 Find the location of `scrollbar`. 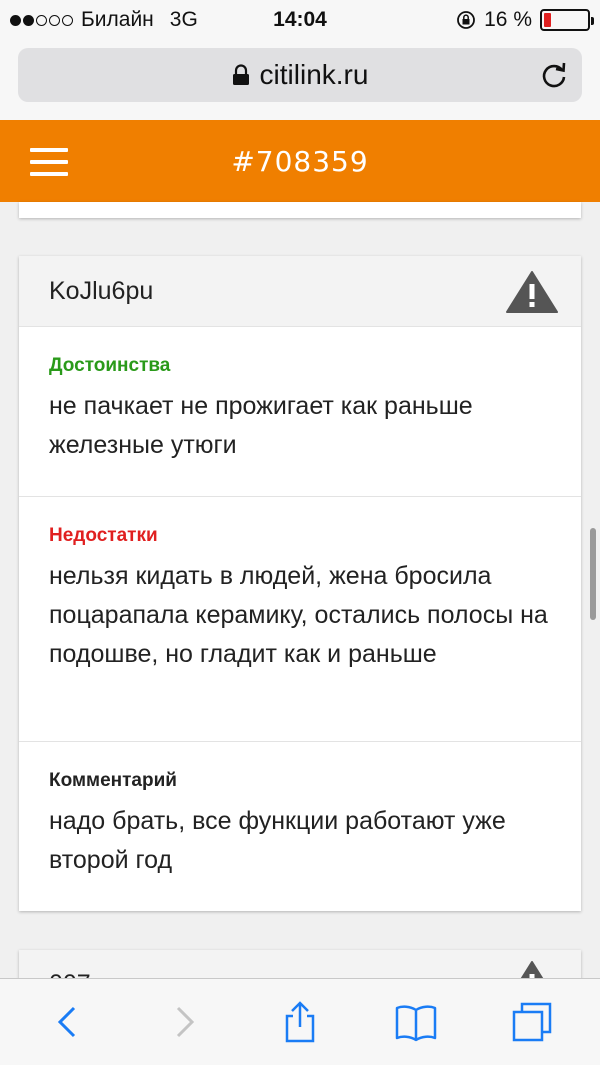

scrollbar is located at coordinates (593, 574).